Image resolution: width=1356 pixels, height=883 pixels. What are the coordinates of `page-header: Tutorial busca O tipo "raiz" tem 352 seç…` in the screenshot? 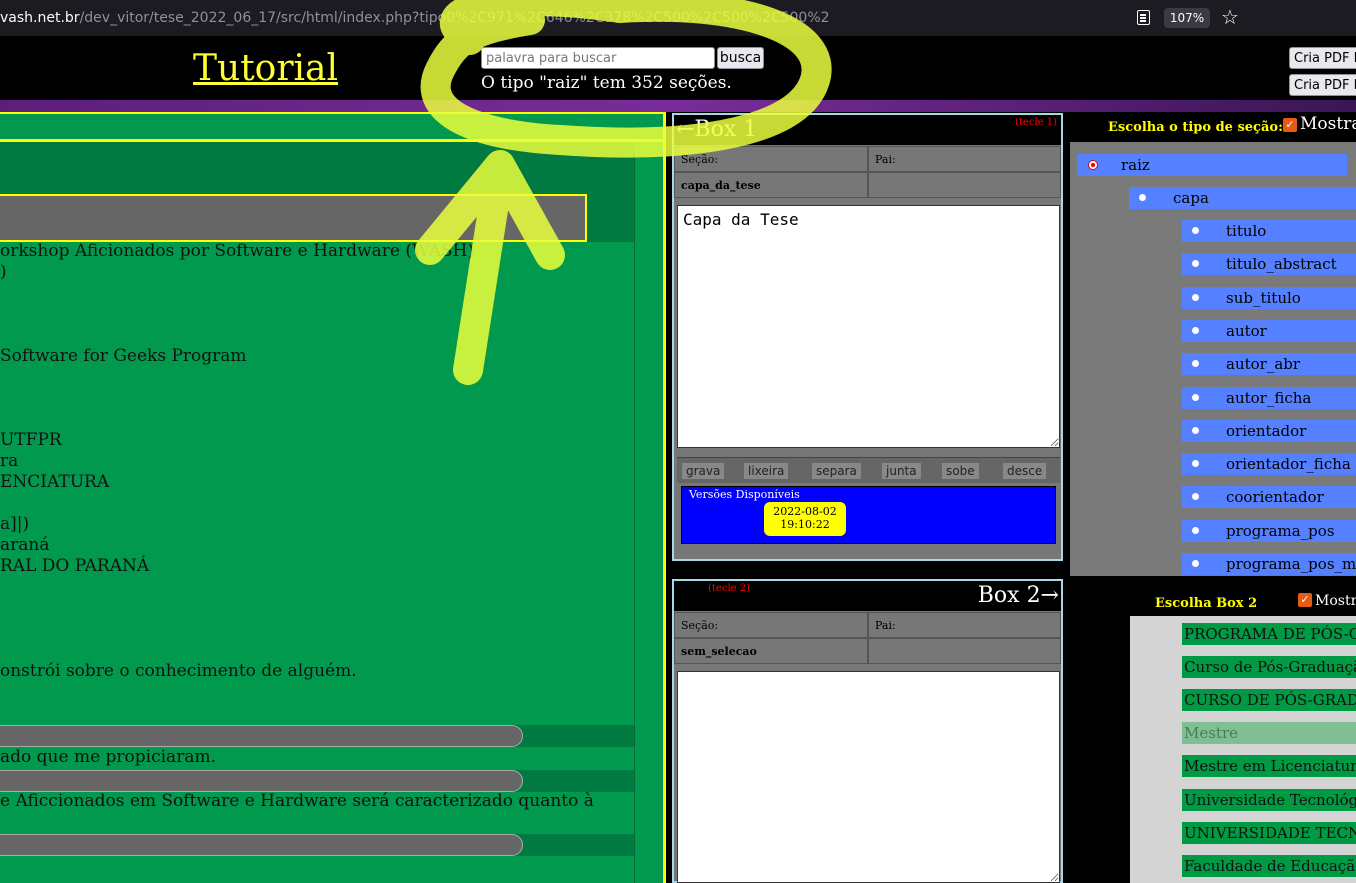 It's located at (678, 68).